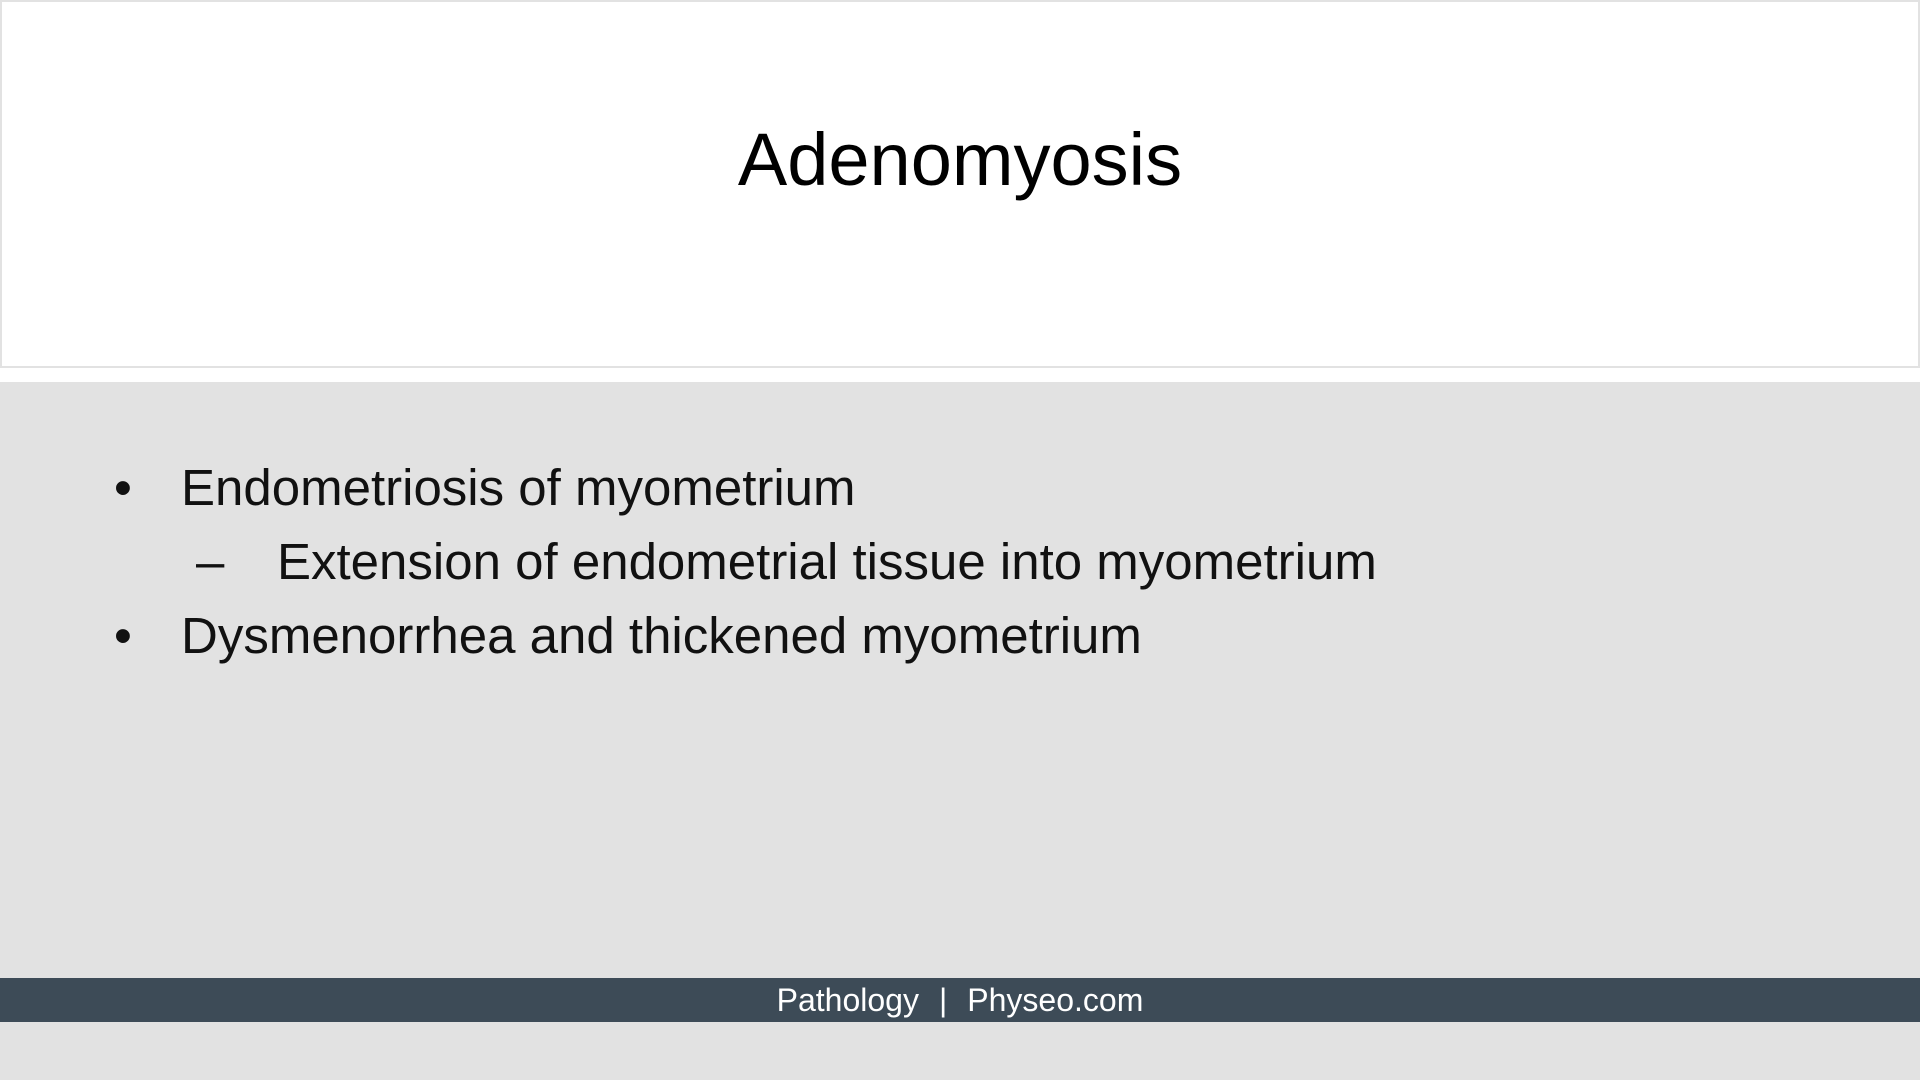  What do you see at coordinates (960, 159) in the screenshot?
I see `slide-title: Adenomyosis` at bounding box center [960, 159].